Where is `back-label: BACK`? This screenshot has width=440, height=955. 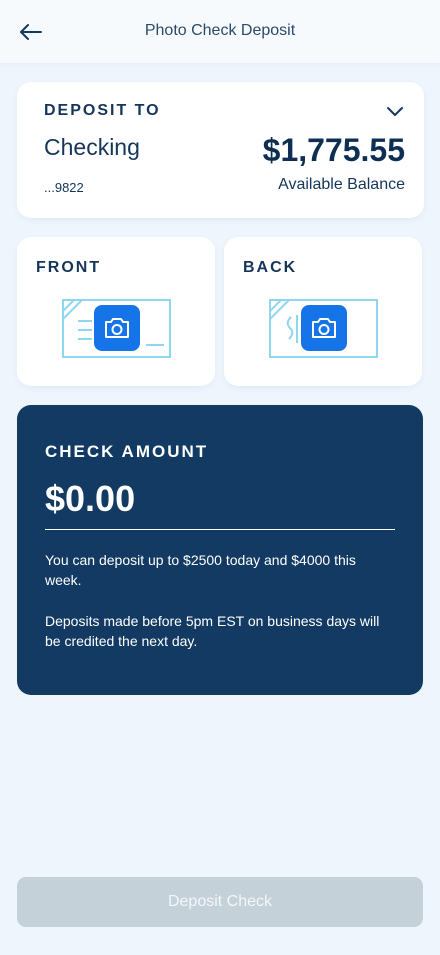 back-label: BACK is located at coordinates (270, 267).